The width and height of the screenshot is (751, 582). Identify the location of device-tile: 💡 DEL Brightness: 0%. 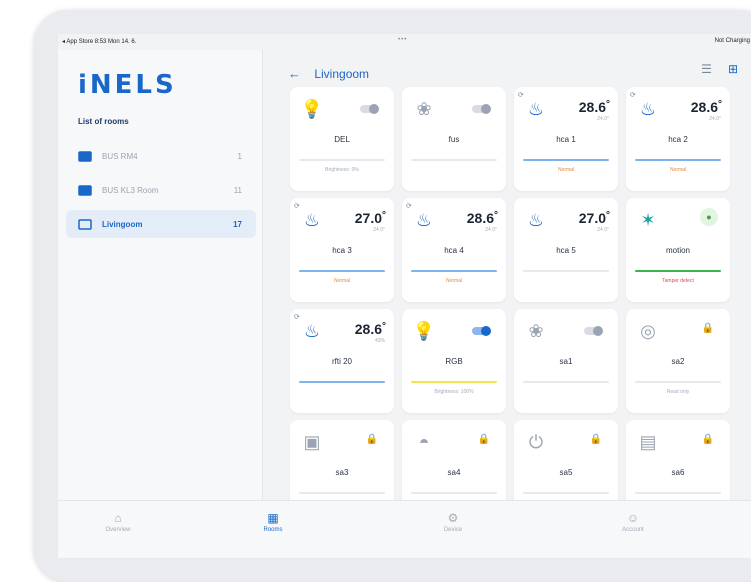
(342, 139).